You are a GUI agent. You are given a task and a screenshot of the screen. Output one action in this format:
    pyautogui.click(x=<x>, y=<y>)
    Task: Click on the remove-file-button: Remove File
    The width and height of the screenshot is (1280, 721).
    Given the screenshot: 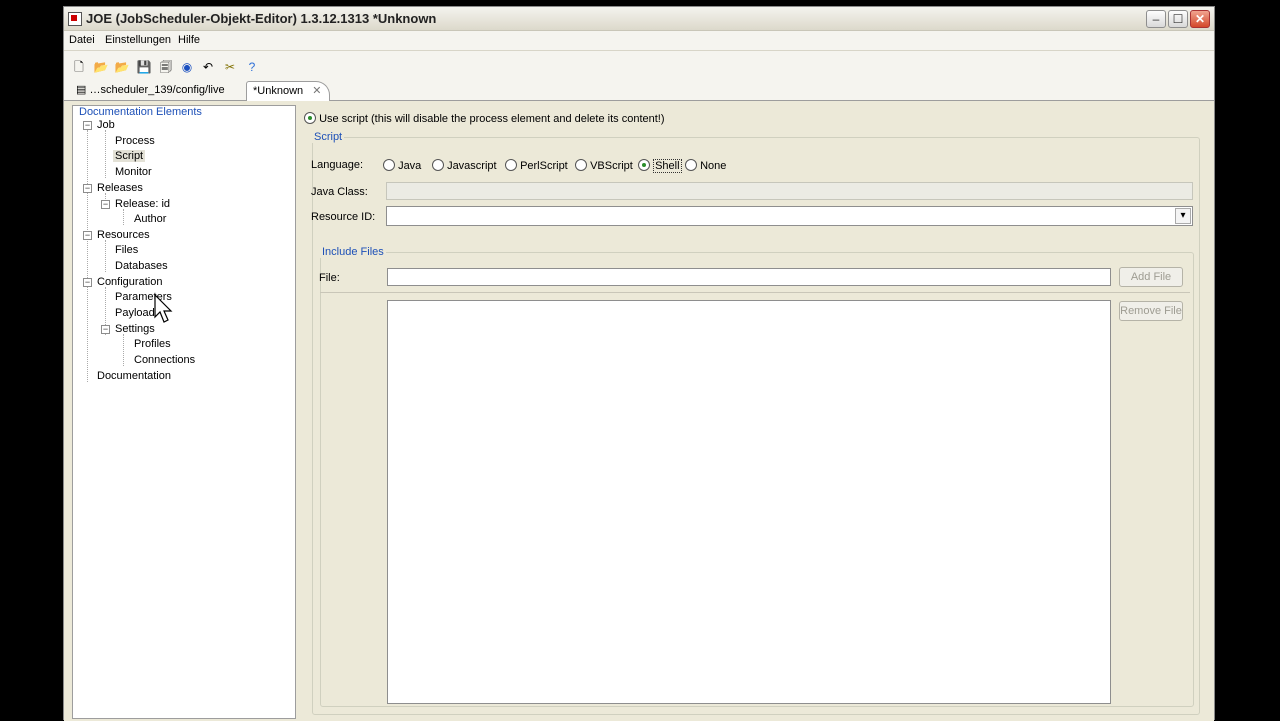 What is the action you would take?
    pyautogui.click(x=1151, y=311)
    